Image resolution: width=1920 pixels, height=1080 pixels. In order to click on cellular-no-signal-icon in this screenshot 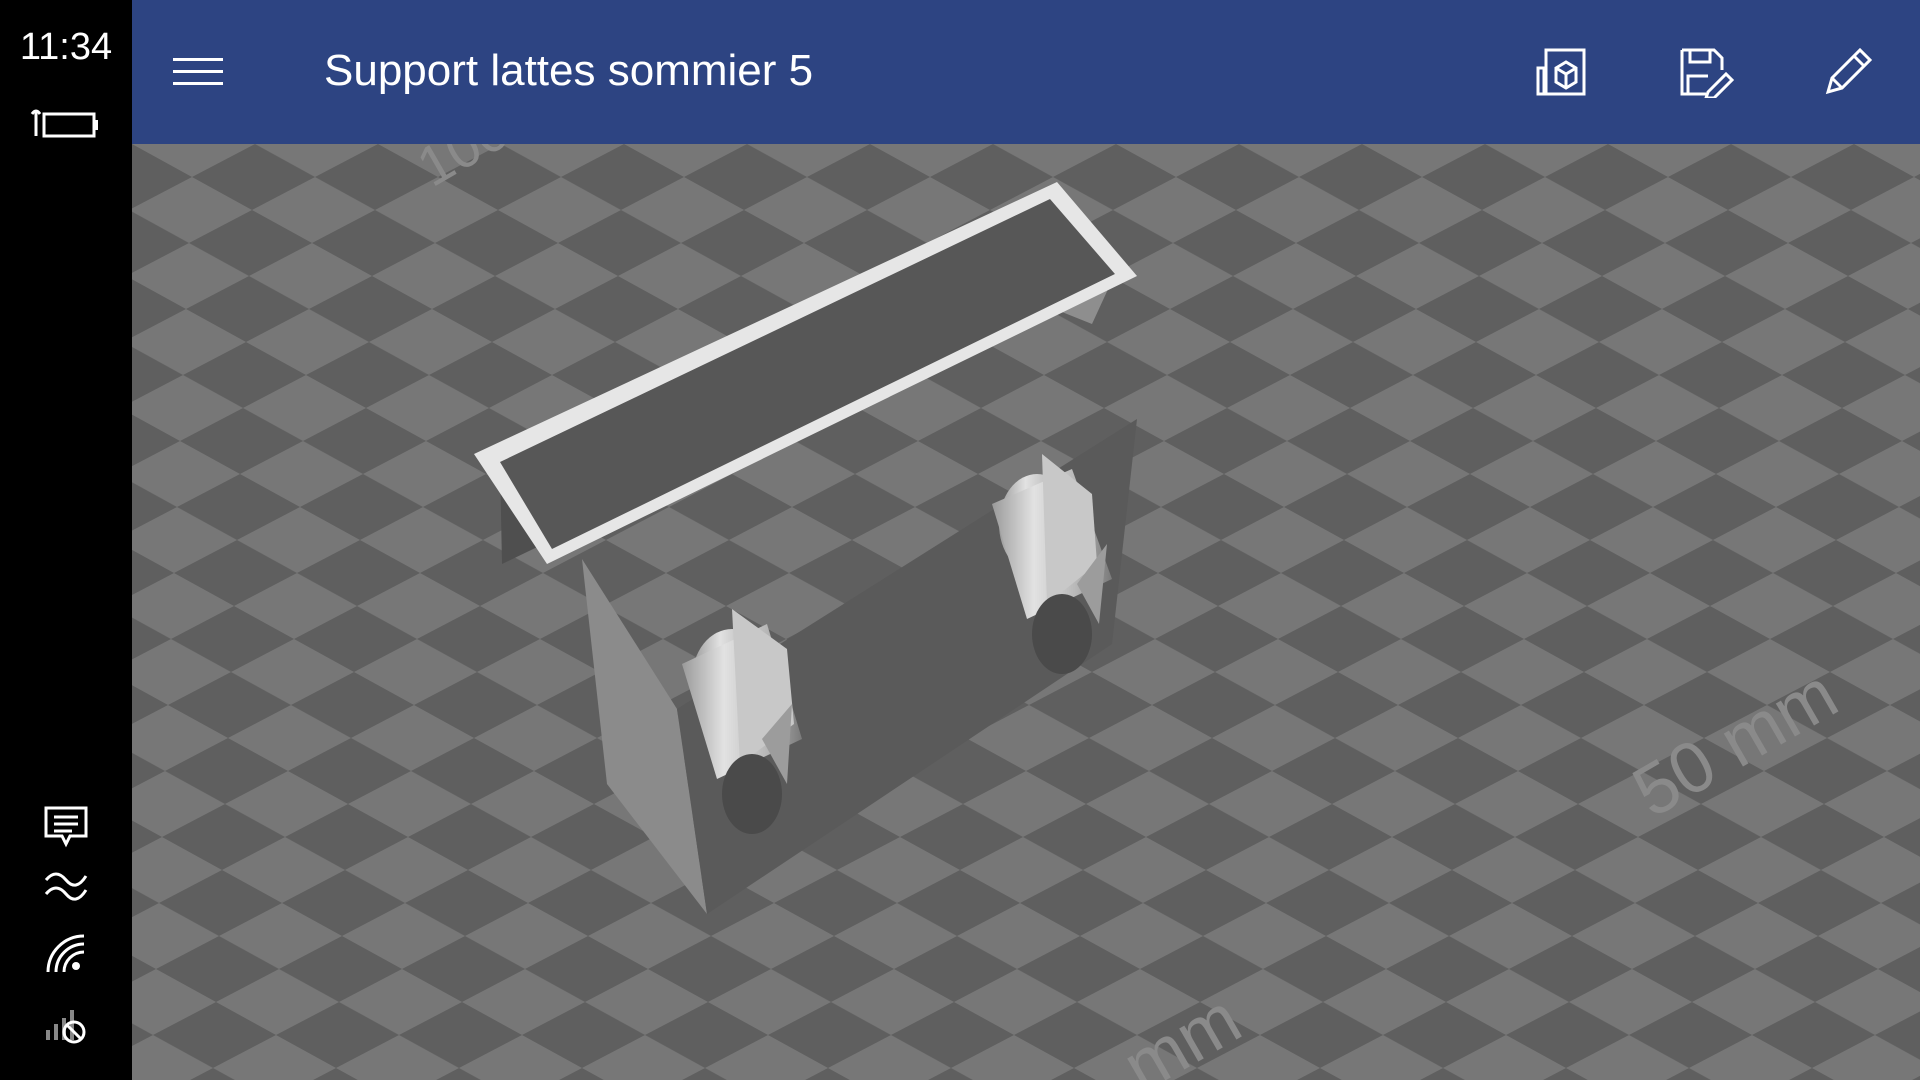, I will do `click(66, 1024)`.